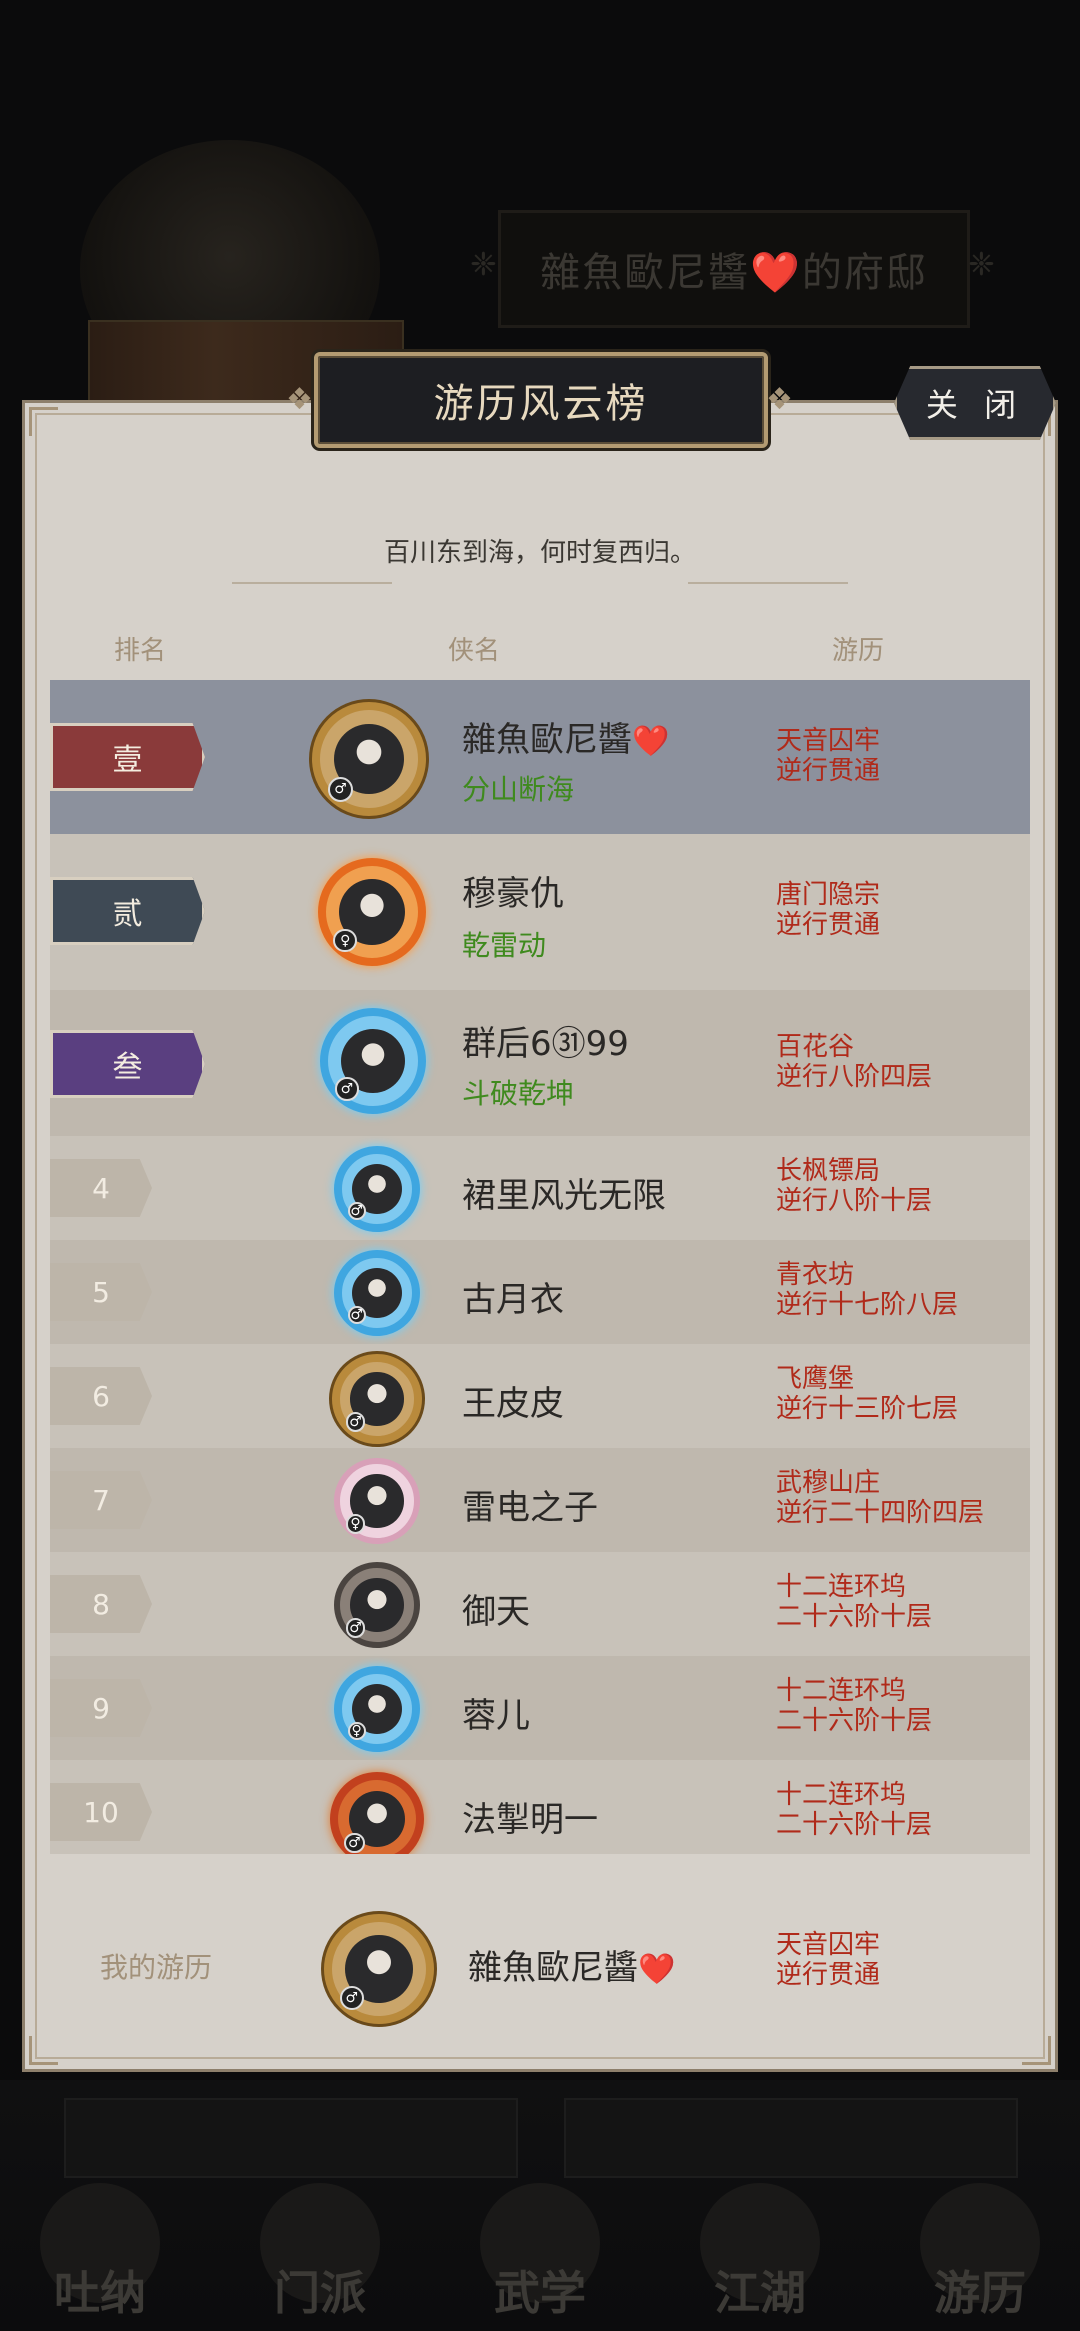 The height and width of the screenshot is (2331, 1080). What do you see at coordinates (828, 1171) in the screenshot?
I see `travel-location: 长枫镖局` at bounding box center [828, 1171].